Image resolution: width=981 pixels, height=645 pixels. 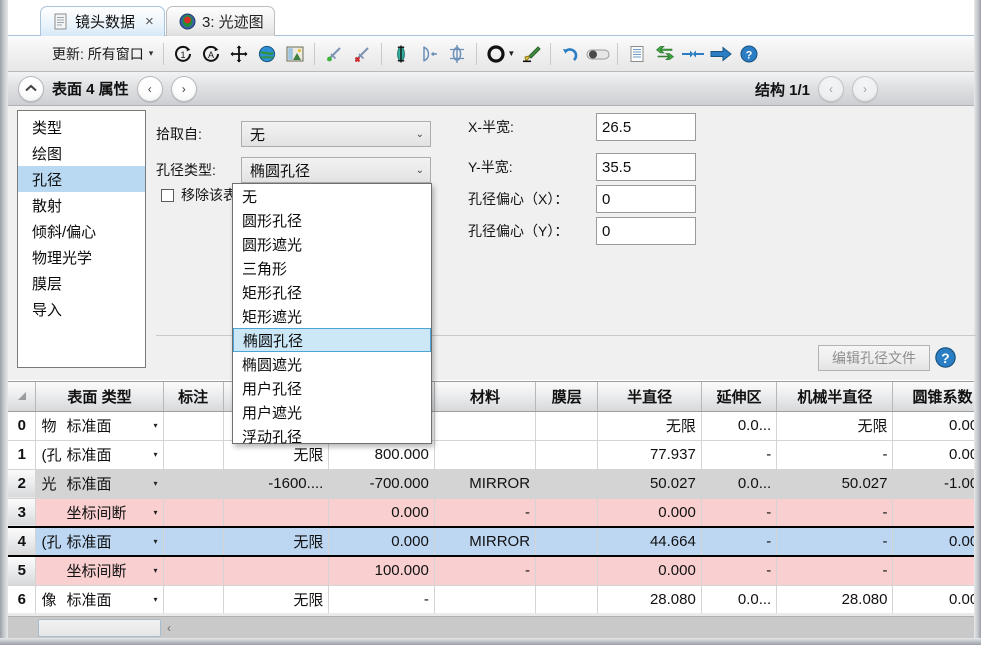 What do you see at coordinates (646, 167) in the screenshot?
I see `y-halfwidth-input: 35.5` at bounding box center [646, 167].